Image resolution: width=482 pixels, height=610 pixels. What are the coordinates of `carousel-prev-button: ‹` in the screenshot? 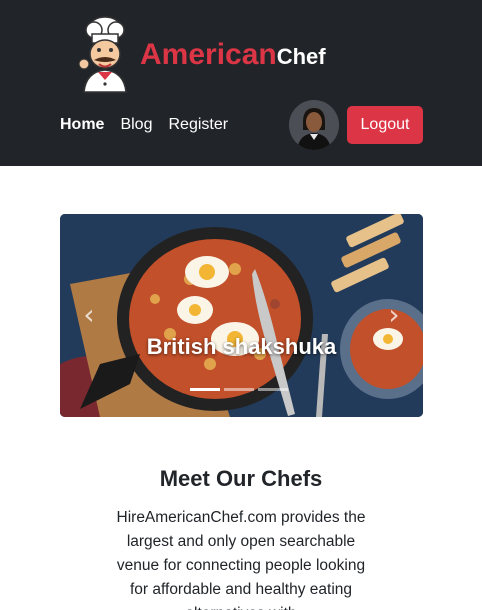 It's located at (89, 315).